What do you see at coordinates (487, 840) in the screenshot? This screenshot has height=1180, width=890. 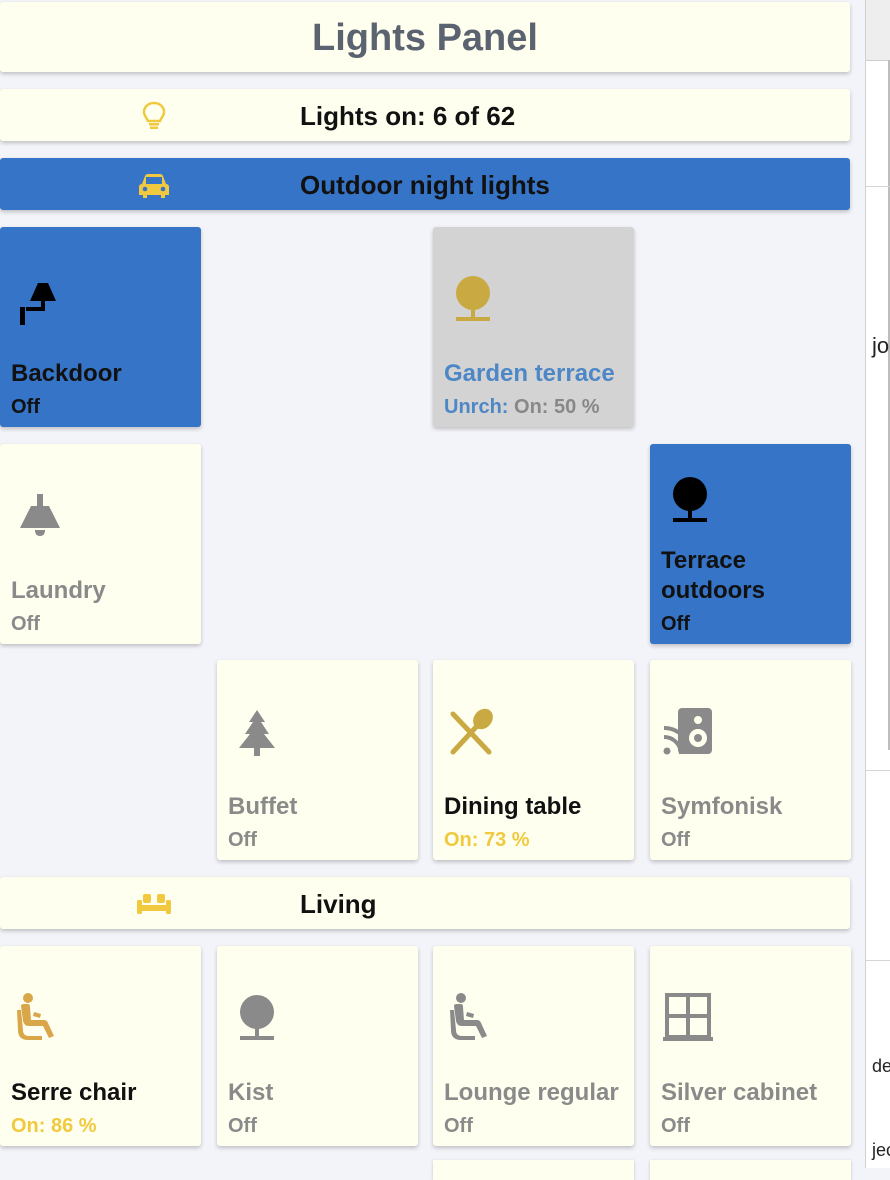 I see `tile-state: On: 73 %` at bounding box center [487, 840].